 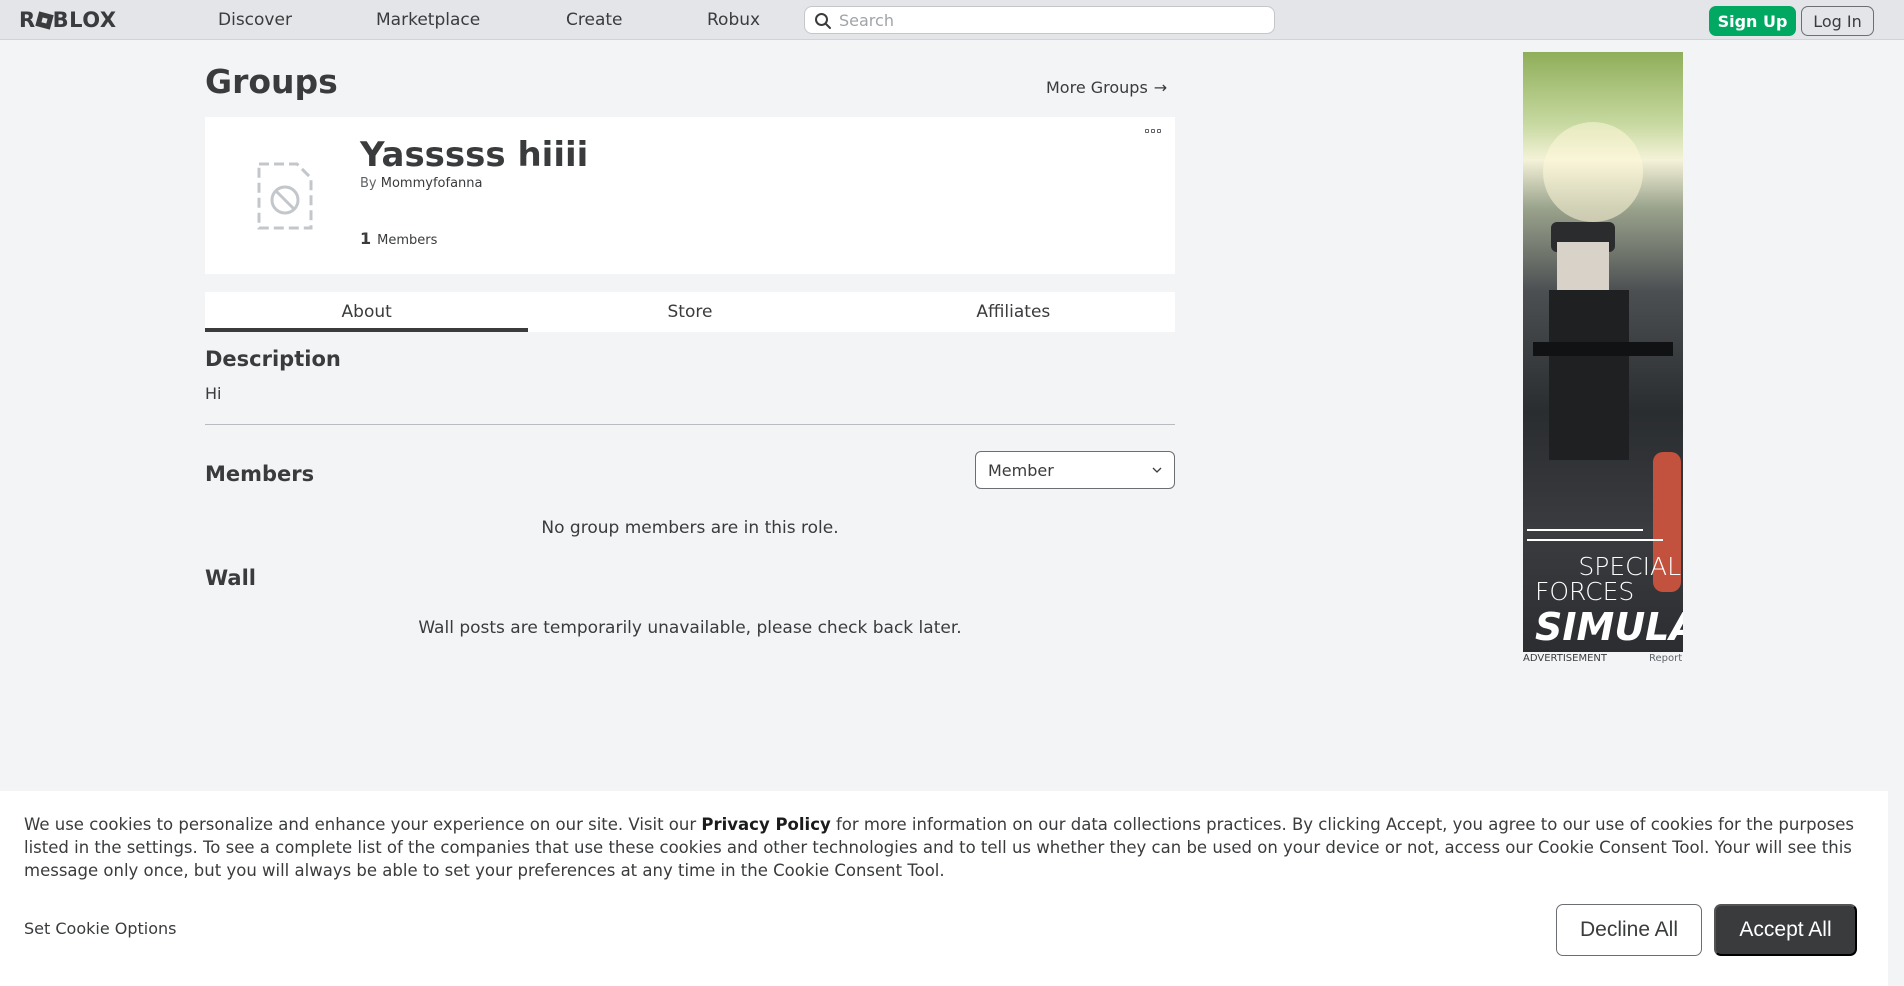 What do you see at coordinates (823, 21) in the screenshot?
I see `search-icon` at bounding box center [823, 21].